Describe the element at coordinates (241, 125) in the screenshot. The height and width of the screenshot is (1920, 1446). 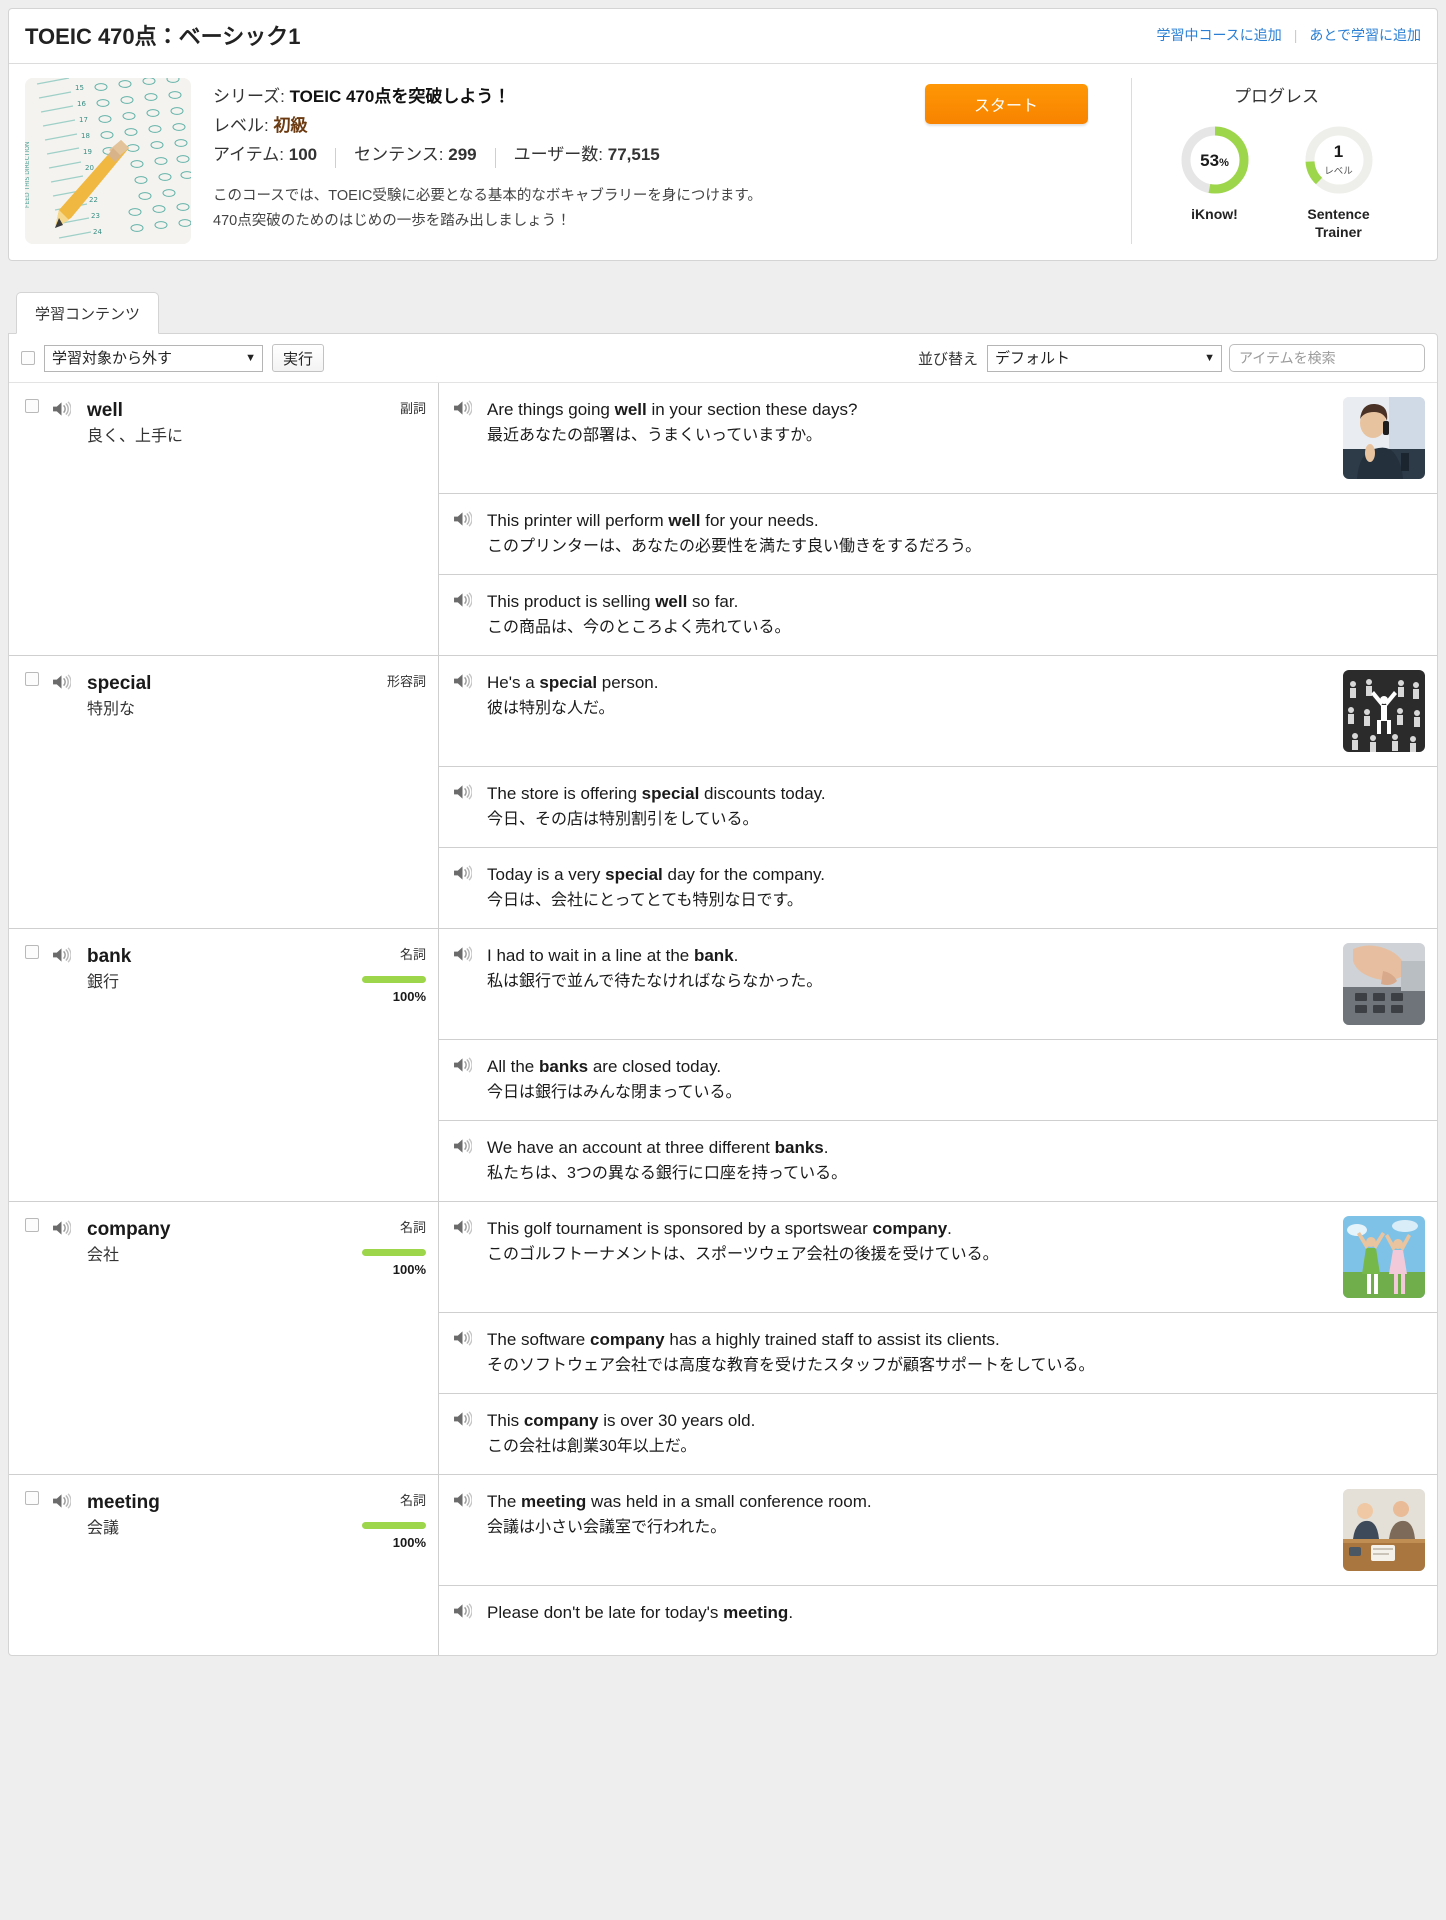
I see `level-label: レベル:` at that location.